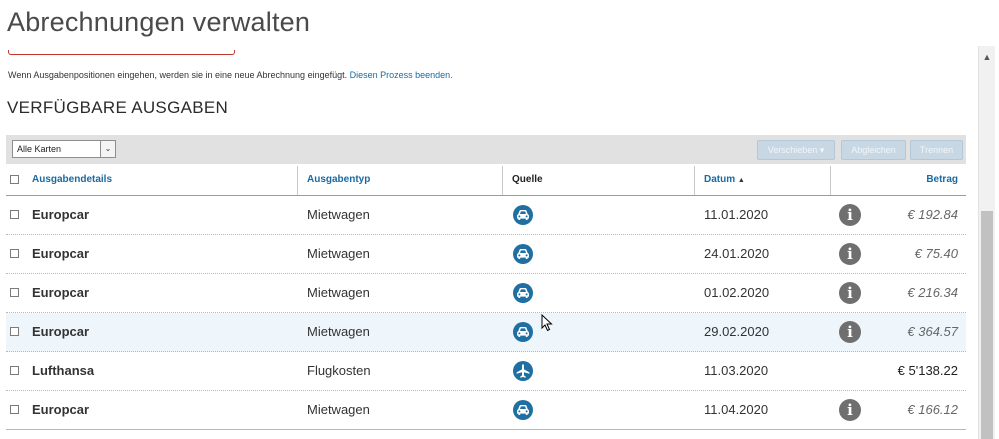 This screenshot has height=439, width=999. I want to click on header-amount: Betrag, so click(942, 179).